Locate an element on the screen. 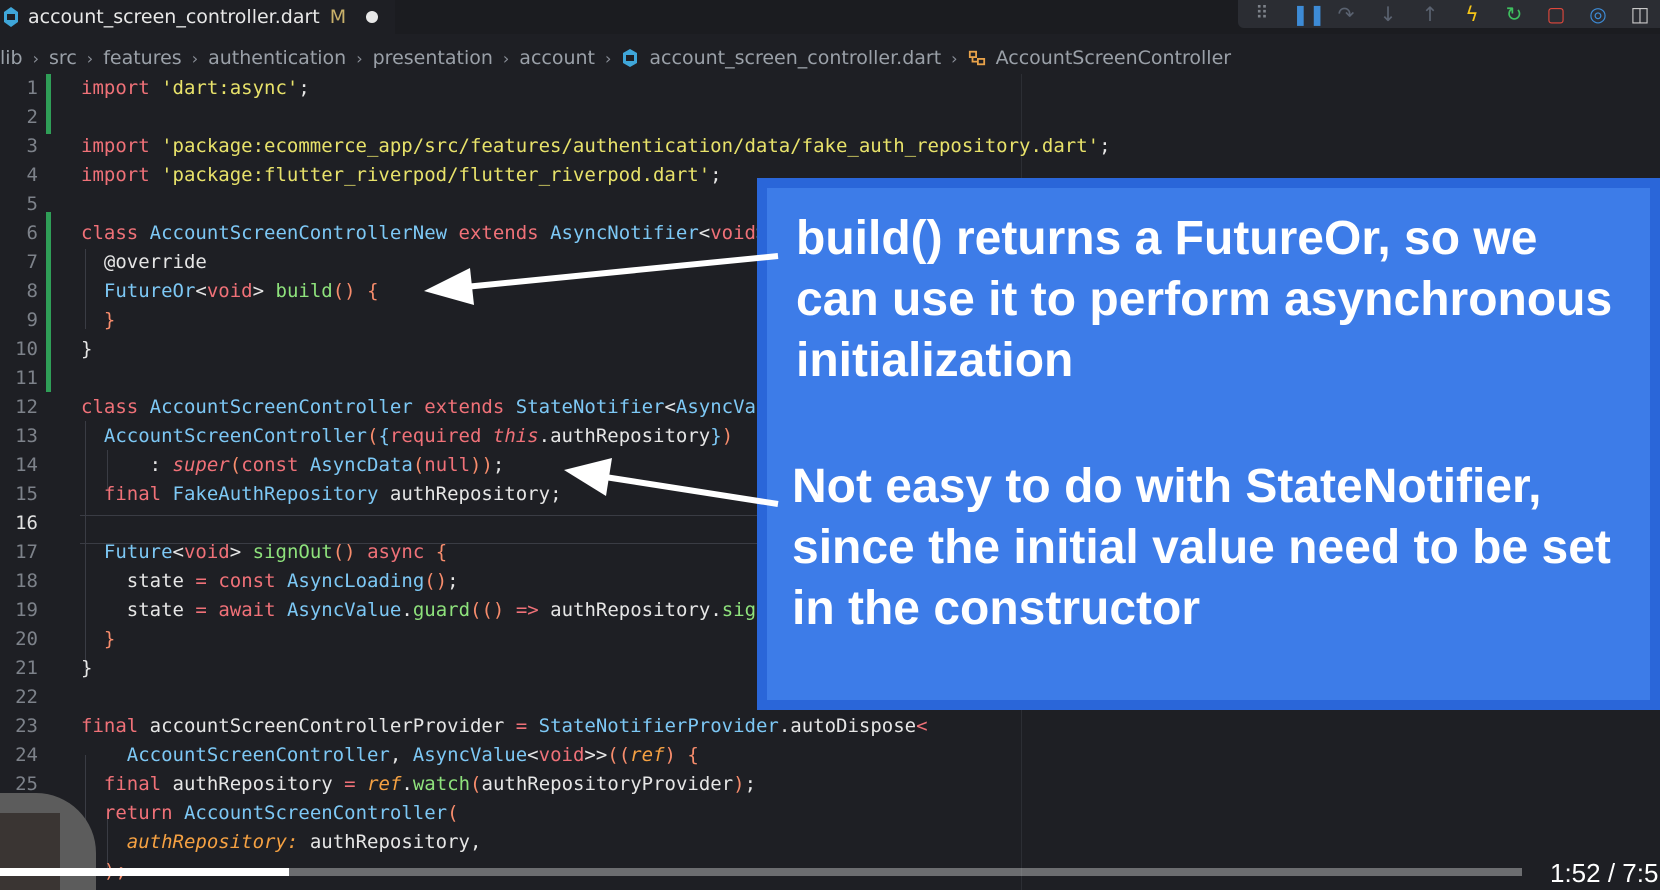 This screenshot has width=1660, height=890. code-line: 1 import 'dart:async'; is located at coordinates (830, 88).